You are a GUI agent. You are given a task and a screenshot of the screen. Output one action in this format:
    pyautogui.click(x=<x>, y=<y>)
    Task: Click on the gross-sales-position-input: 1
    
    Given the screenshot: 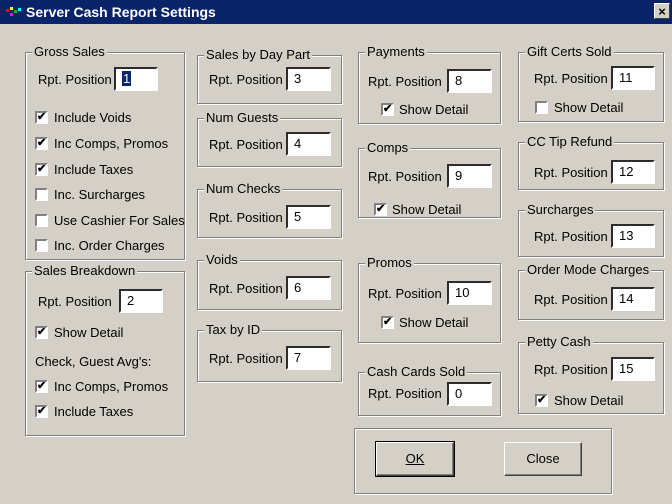 What is the action you would take?
    pyautogui.click(x=136, y=79)
    